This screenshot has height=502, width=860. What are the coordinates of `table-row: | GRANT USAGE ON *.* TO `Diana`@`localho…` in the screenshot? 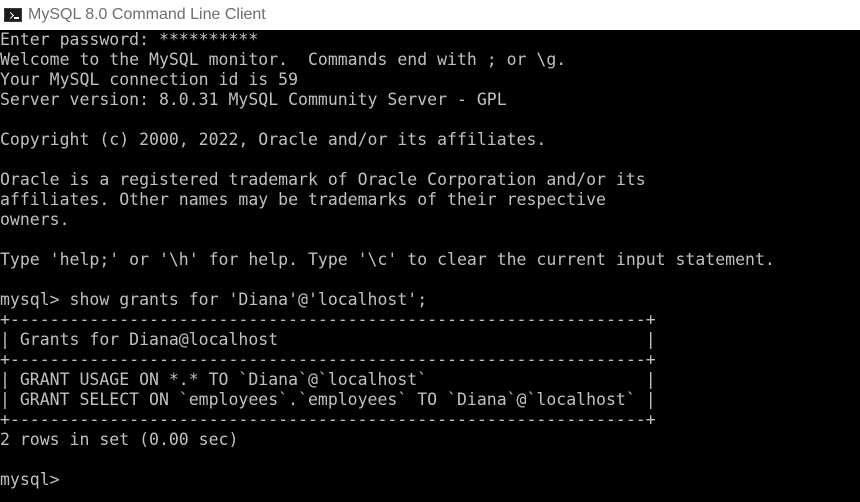 It's located at (328, 379).